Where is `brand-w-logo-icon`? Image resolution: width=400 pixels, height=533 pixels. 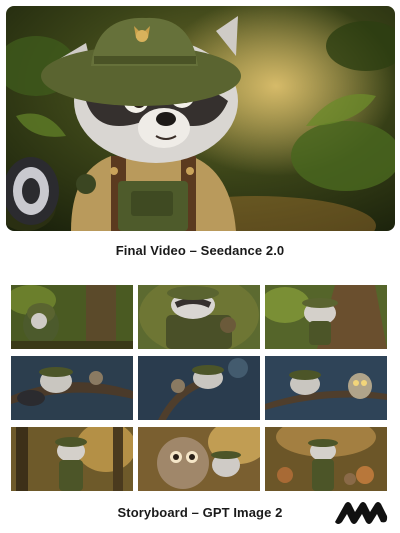
brand-w-logo-icon is located at coordinates (361, 513).